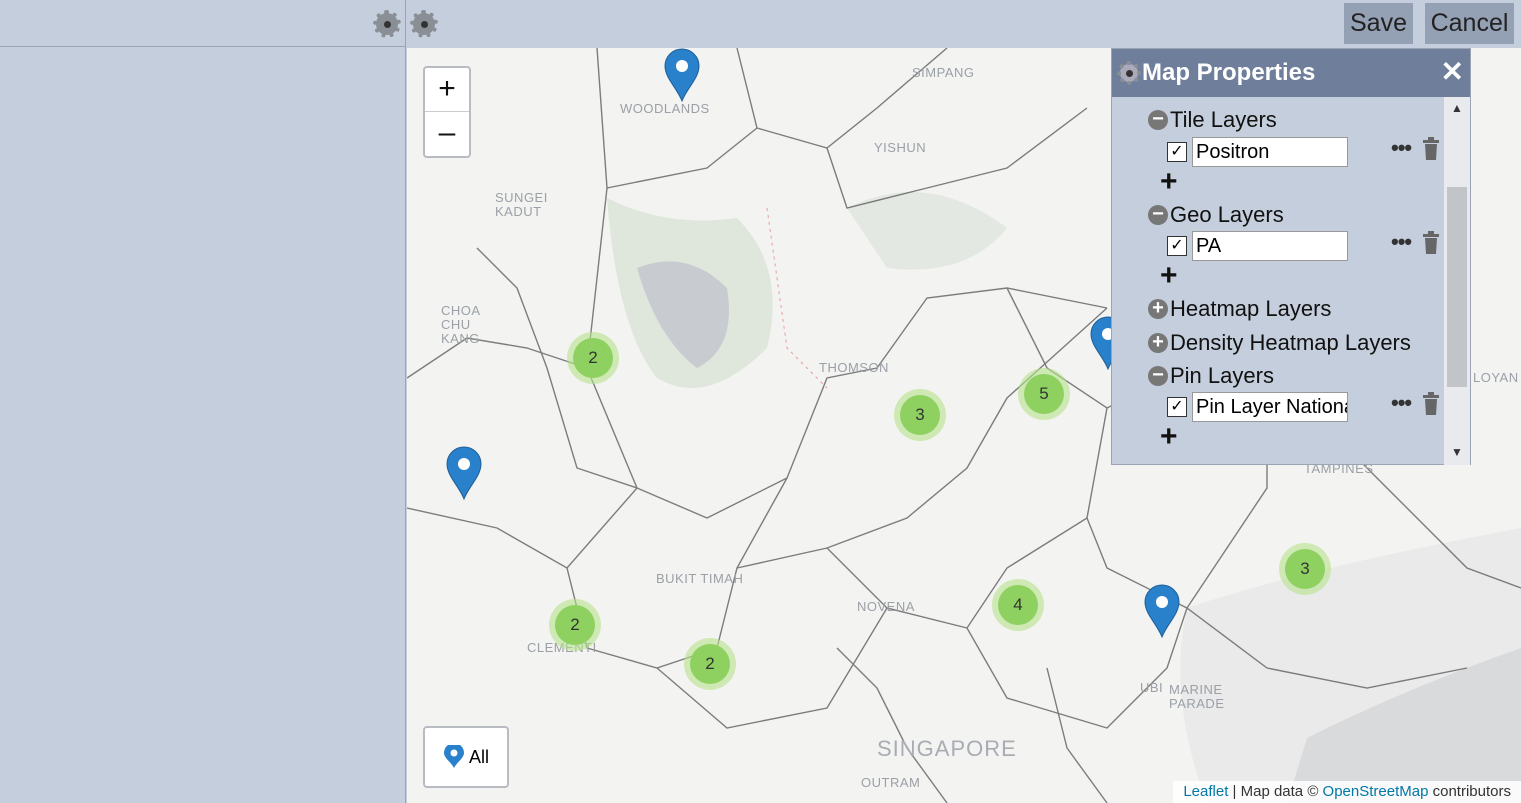 This screenshot has height=803, width=1521. What do you see at coordinates (886, 606) in the screenshot?
I see `map-label: NOVENA` at bounding box center [886, 606].